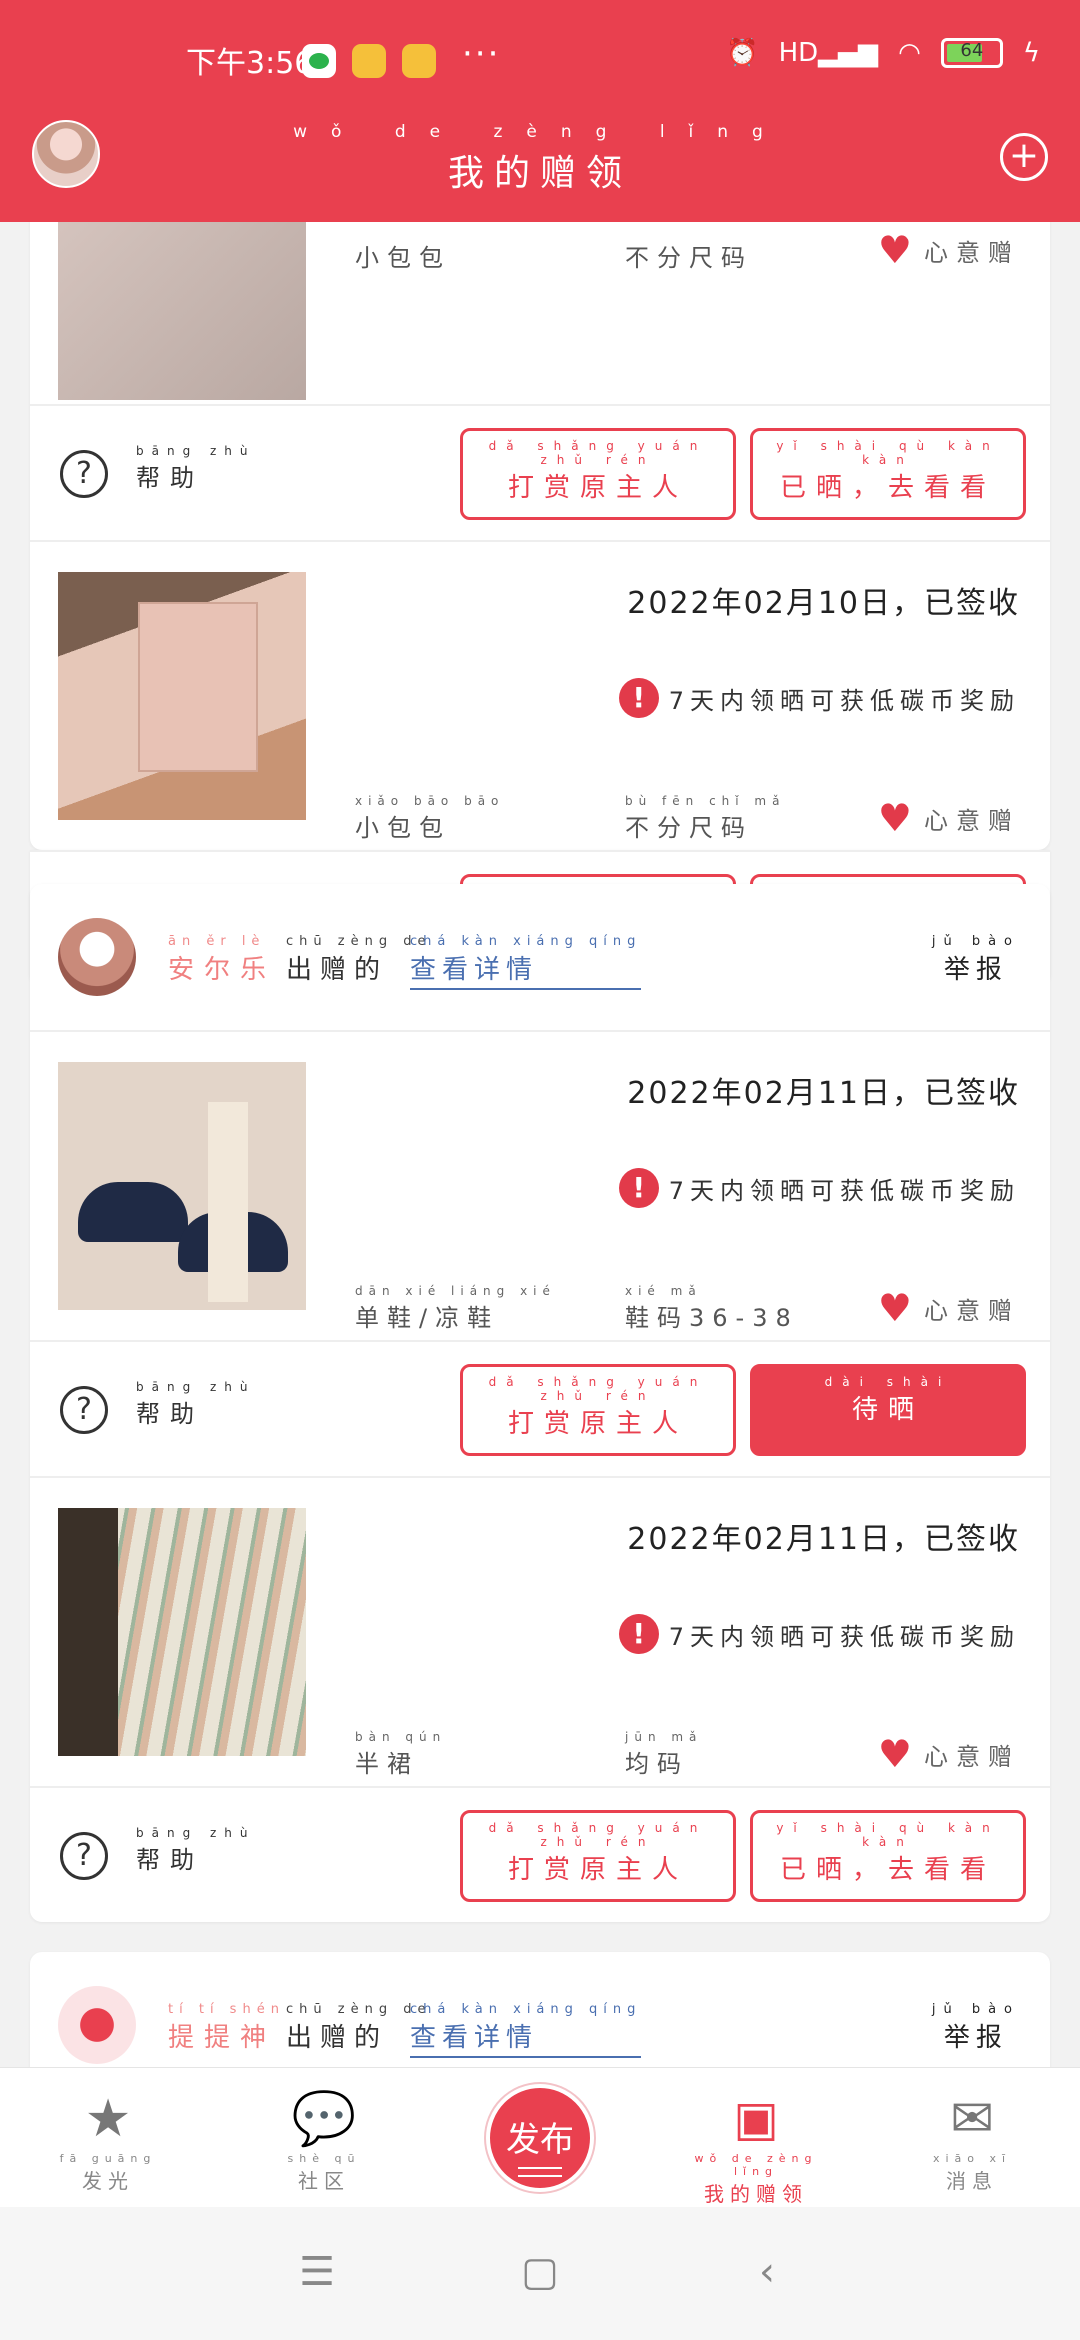 This screenshot has width=1080, height=2340. What do you see at coordinates (767, 2272) in the screenshot?
I see `back-icon: ‹` at bounding box center [767, 2272].